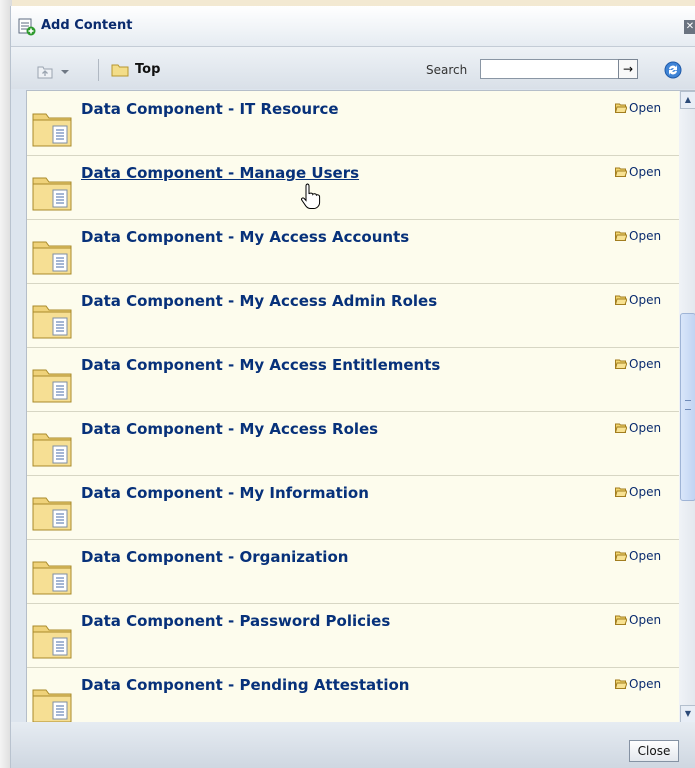 Image resolution: width=695 pixels, height=768 pixels. What do you see at coordinates (225, 493) in the screenshot?
I see `item-name-link: Data Component - My Information` at bounding box center [225, 493].